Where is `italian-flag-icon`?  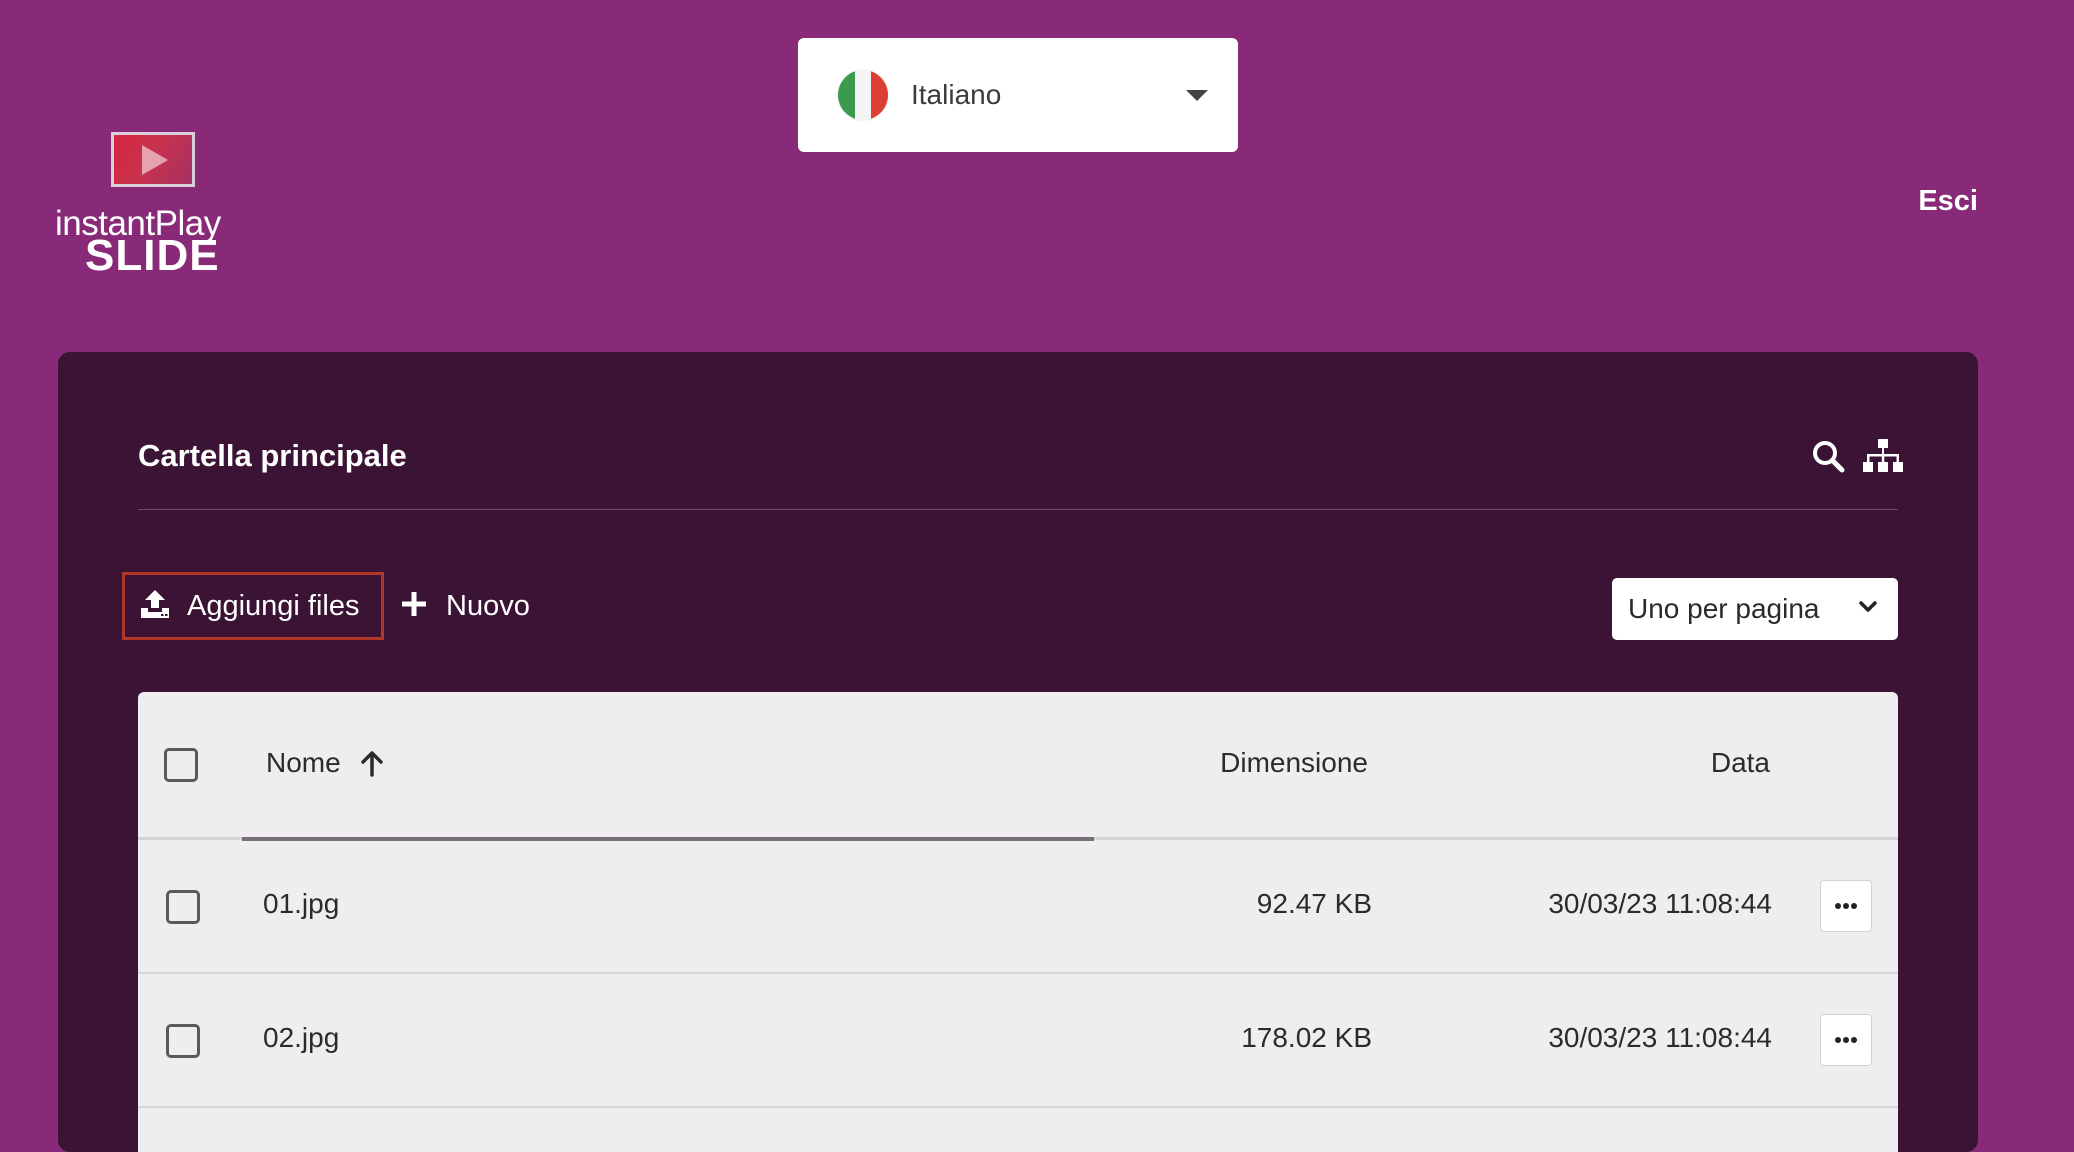 italian-flag-icon is located at coordinates (863, 95).